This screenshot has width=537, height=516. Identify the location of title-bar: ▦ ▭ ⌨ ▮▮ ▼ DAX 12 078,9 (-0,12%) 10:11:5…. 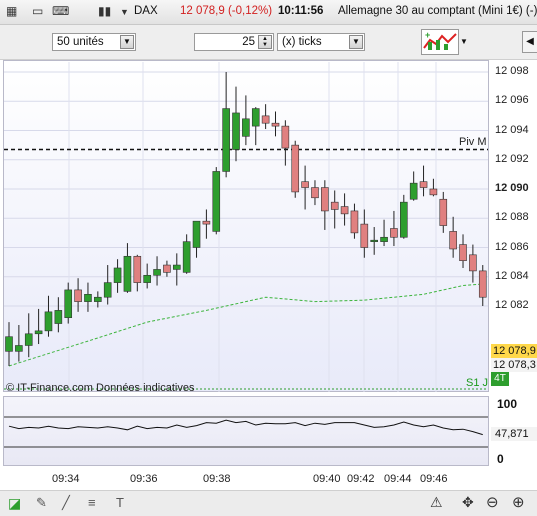
(268, 12).